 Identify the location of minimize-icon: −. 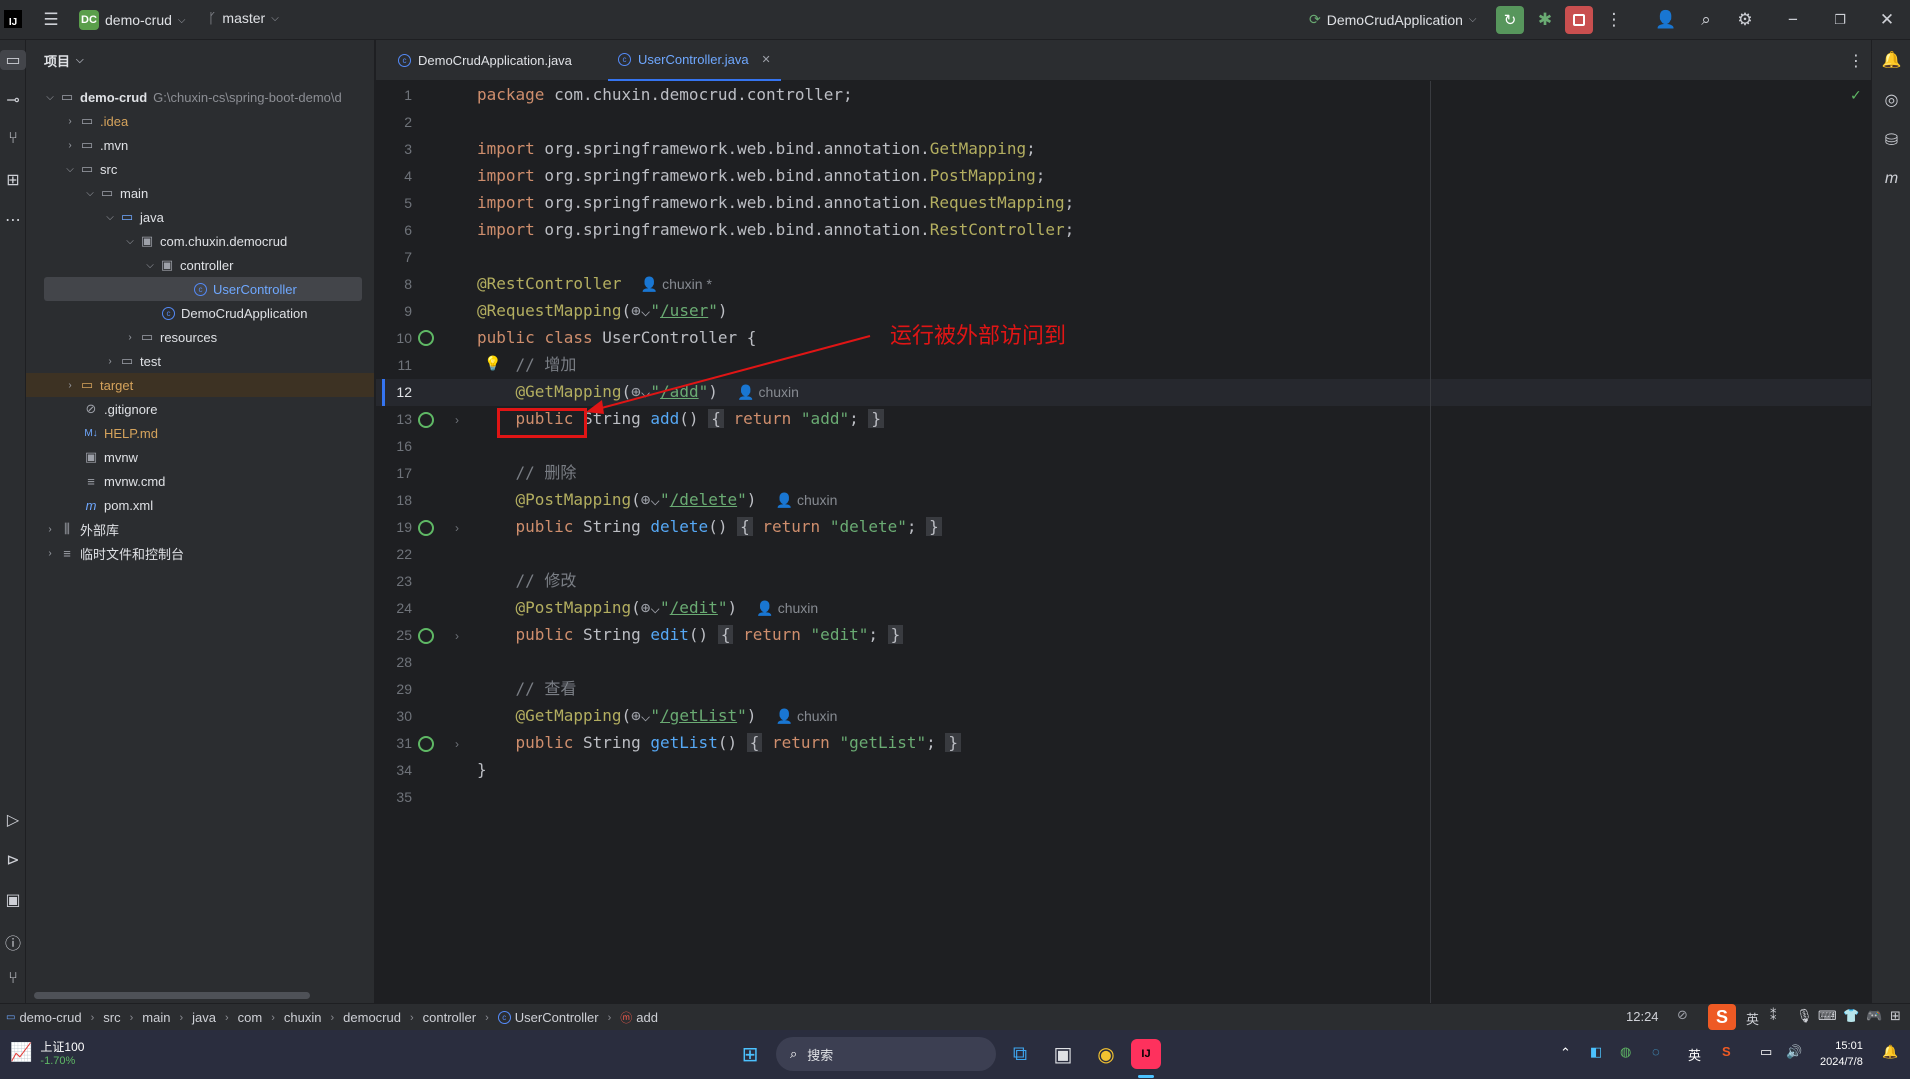
(1793, 20).